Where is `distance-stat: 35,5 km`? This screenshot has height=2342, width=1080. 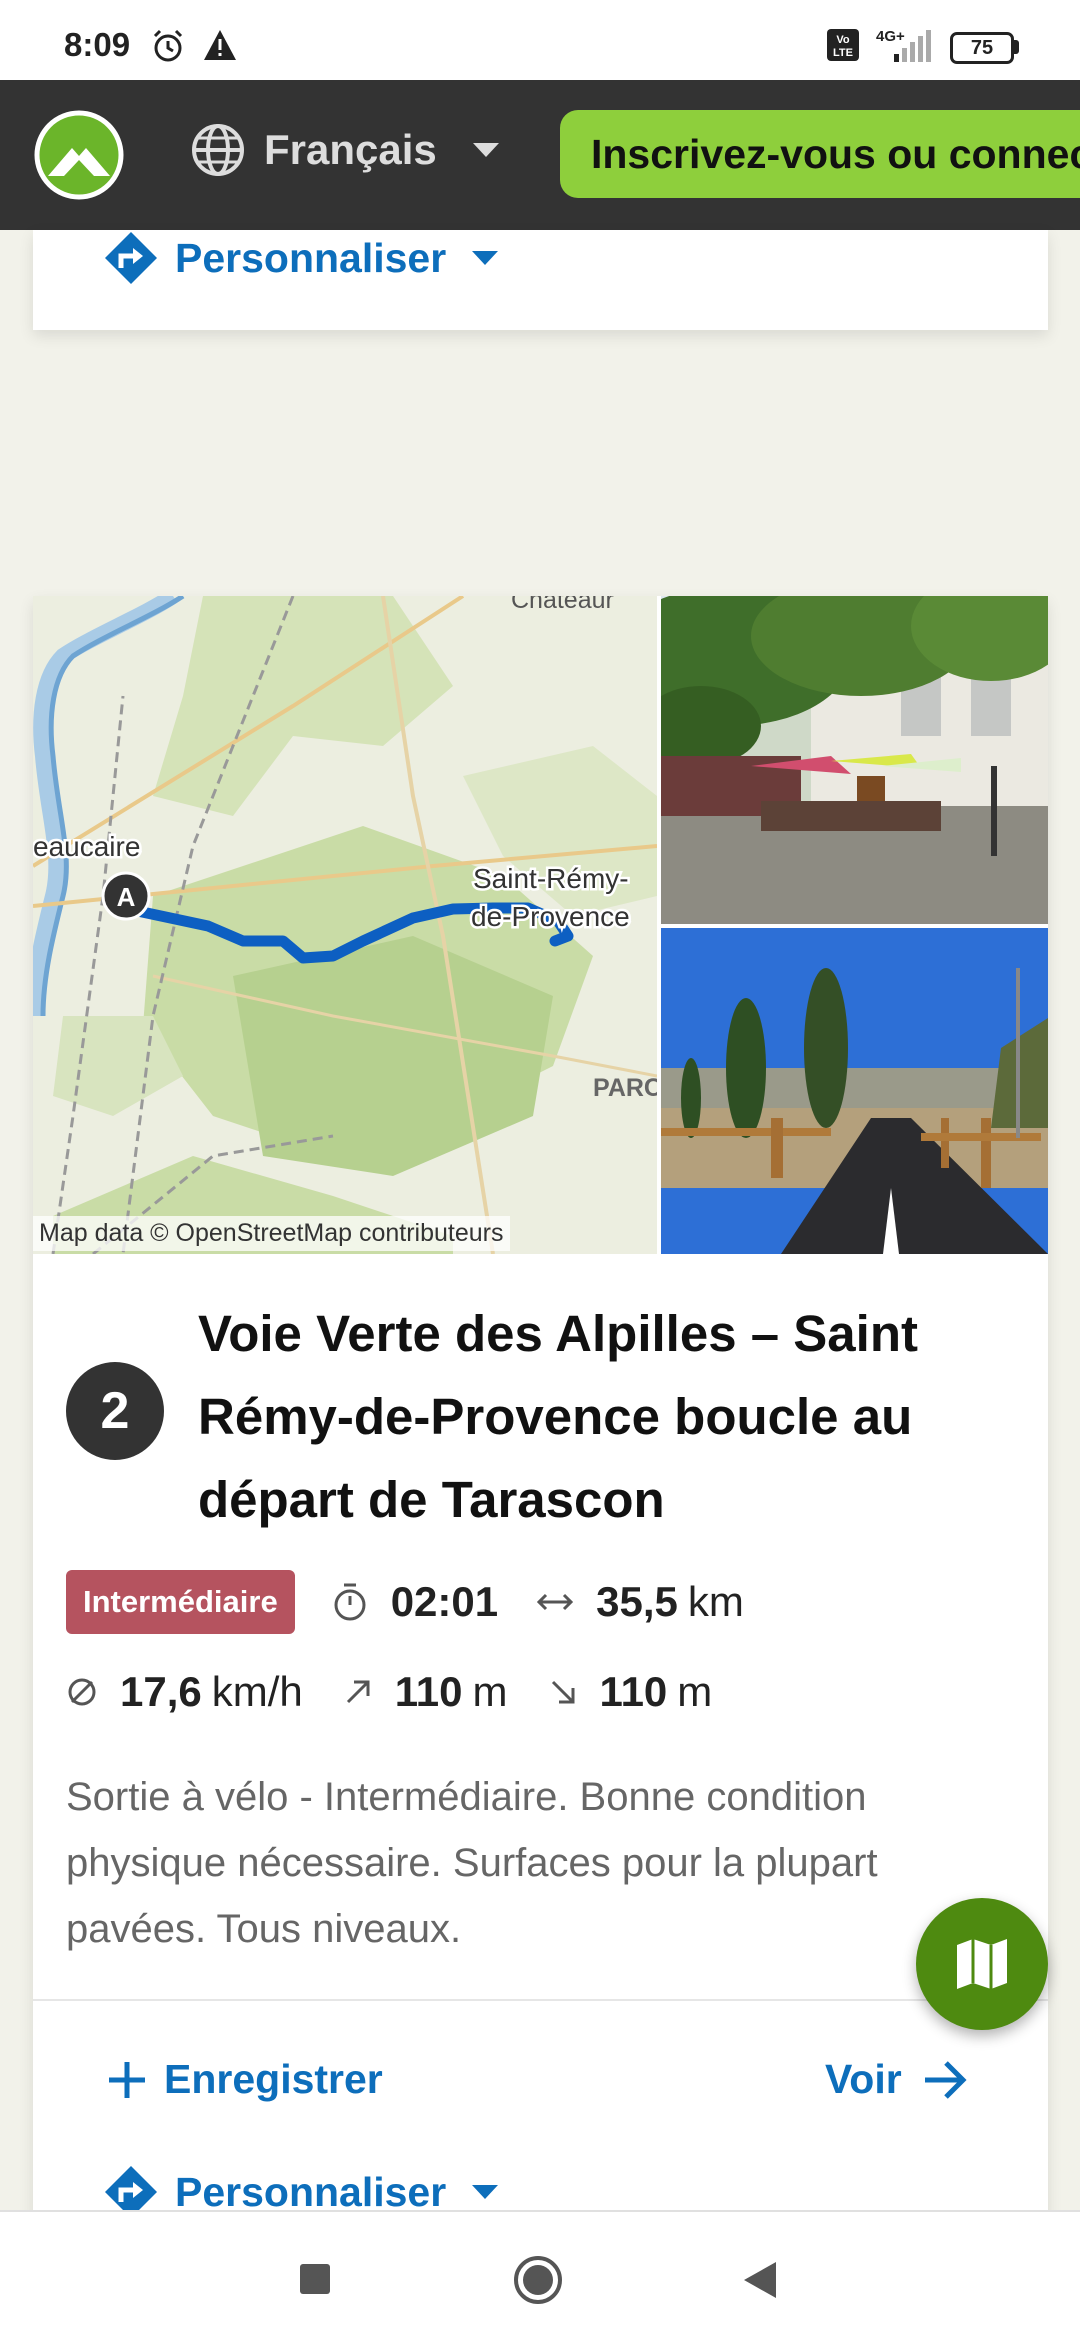 distance-stat: 35,5 km is located at coordinates (640, 1602).